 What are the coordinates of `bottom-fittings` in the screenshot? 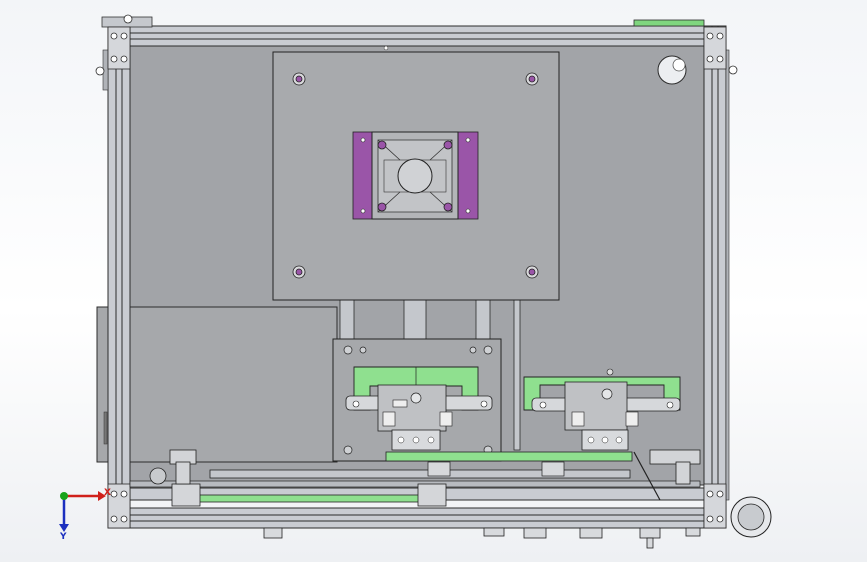 It's located at (482, 538).